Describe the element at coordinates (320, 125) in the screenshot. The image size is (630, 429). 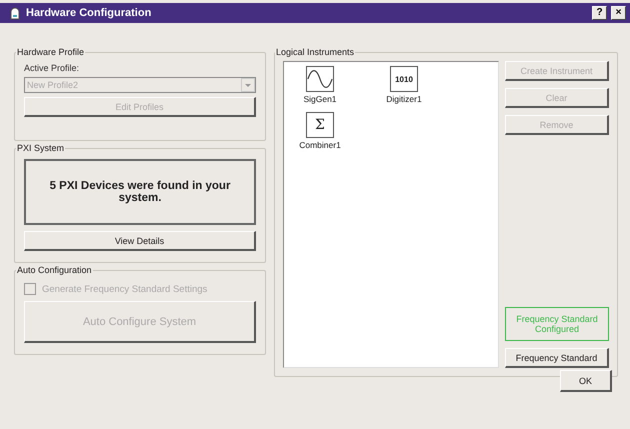
I see `sigma-icon: Σ` at that location.